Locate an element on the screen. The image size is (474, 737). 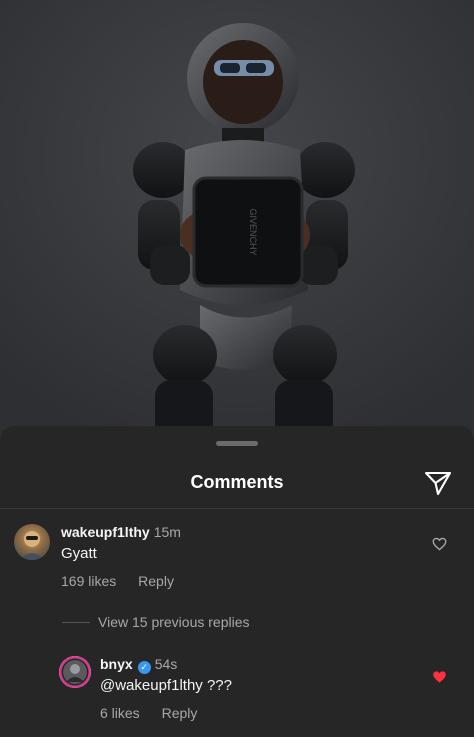
paper-plane-icon is located at coordinates (438, 483).